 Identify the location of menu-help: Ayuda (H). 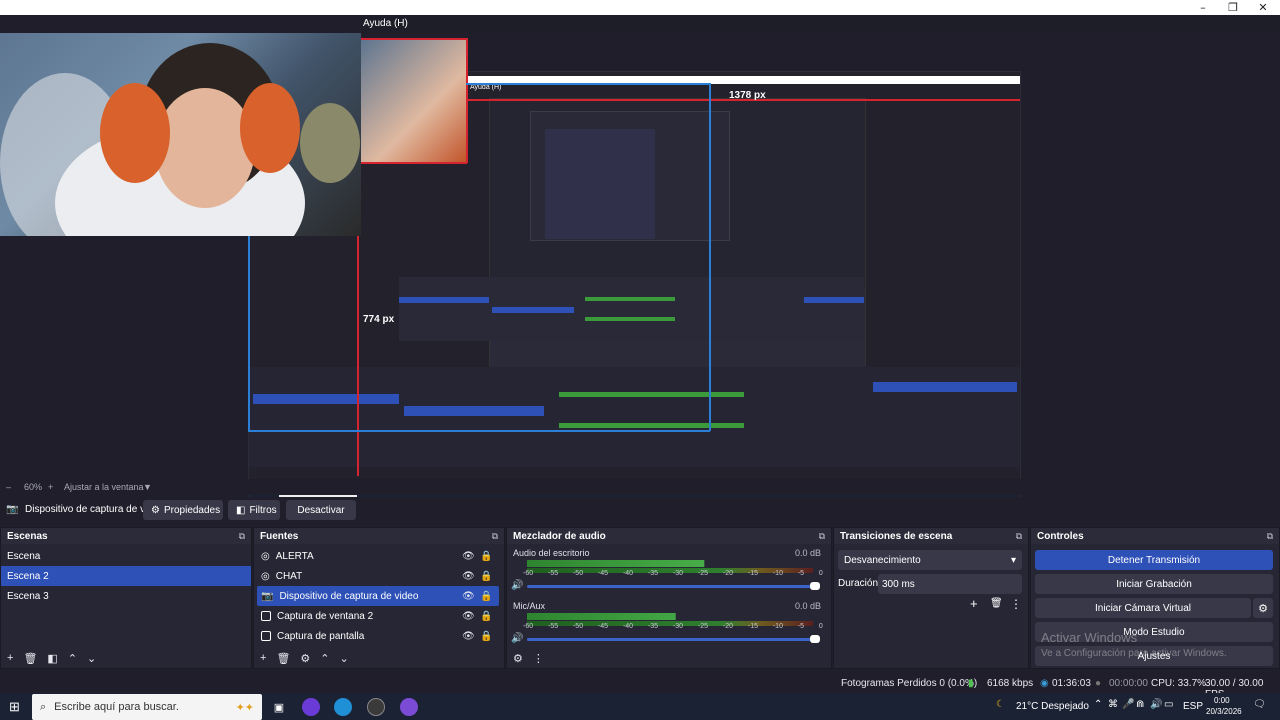
(385, 23).